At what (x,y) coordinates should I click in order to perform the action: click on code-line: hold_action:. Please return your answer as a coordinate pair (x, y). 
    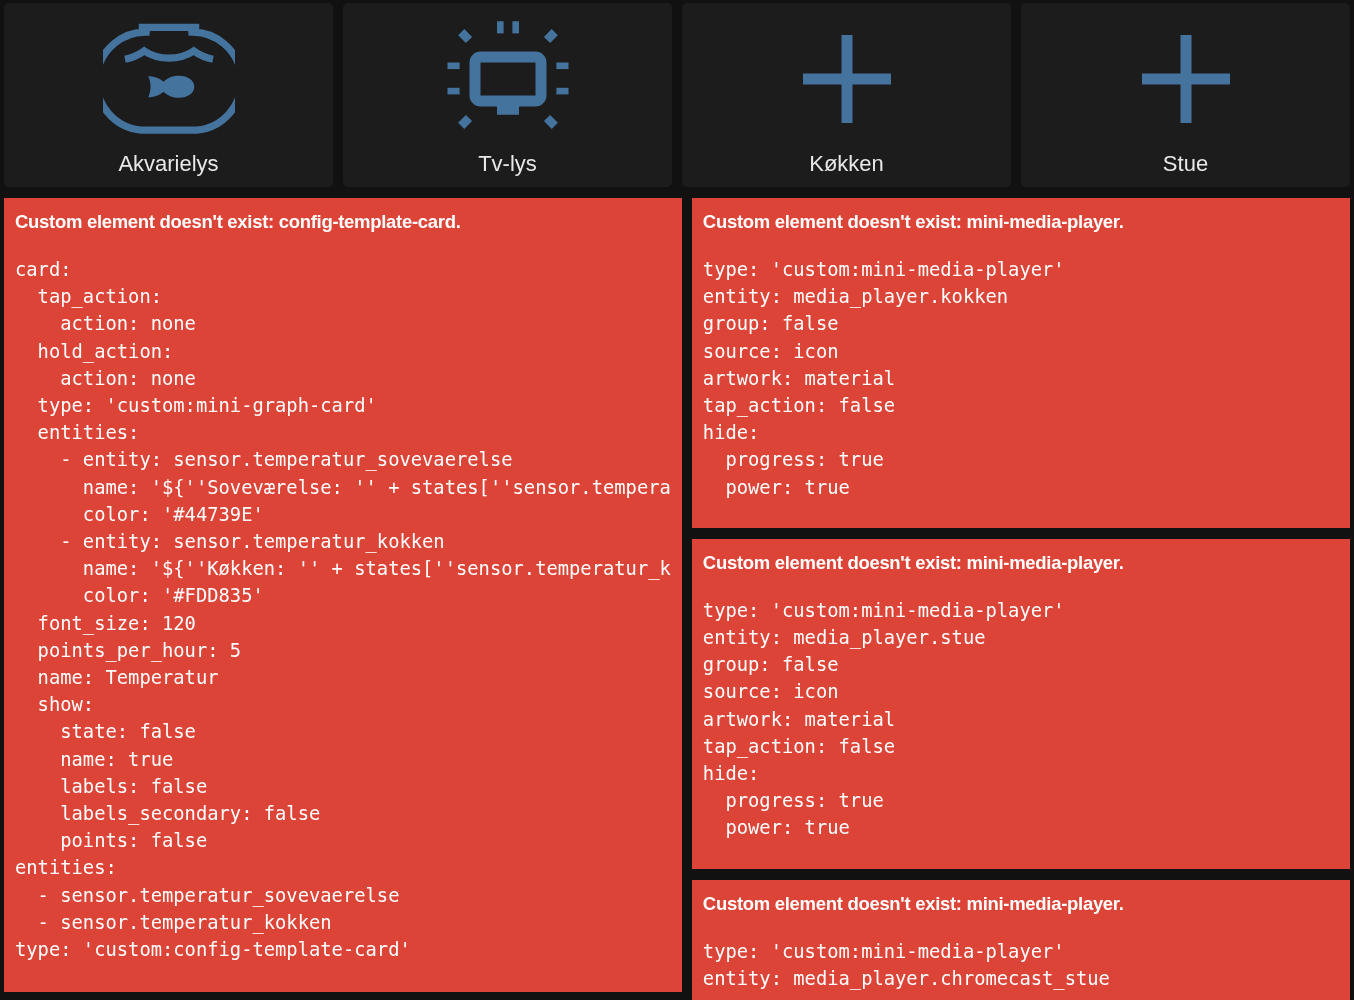
    Looking at the image, I should click on (105, 352).